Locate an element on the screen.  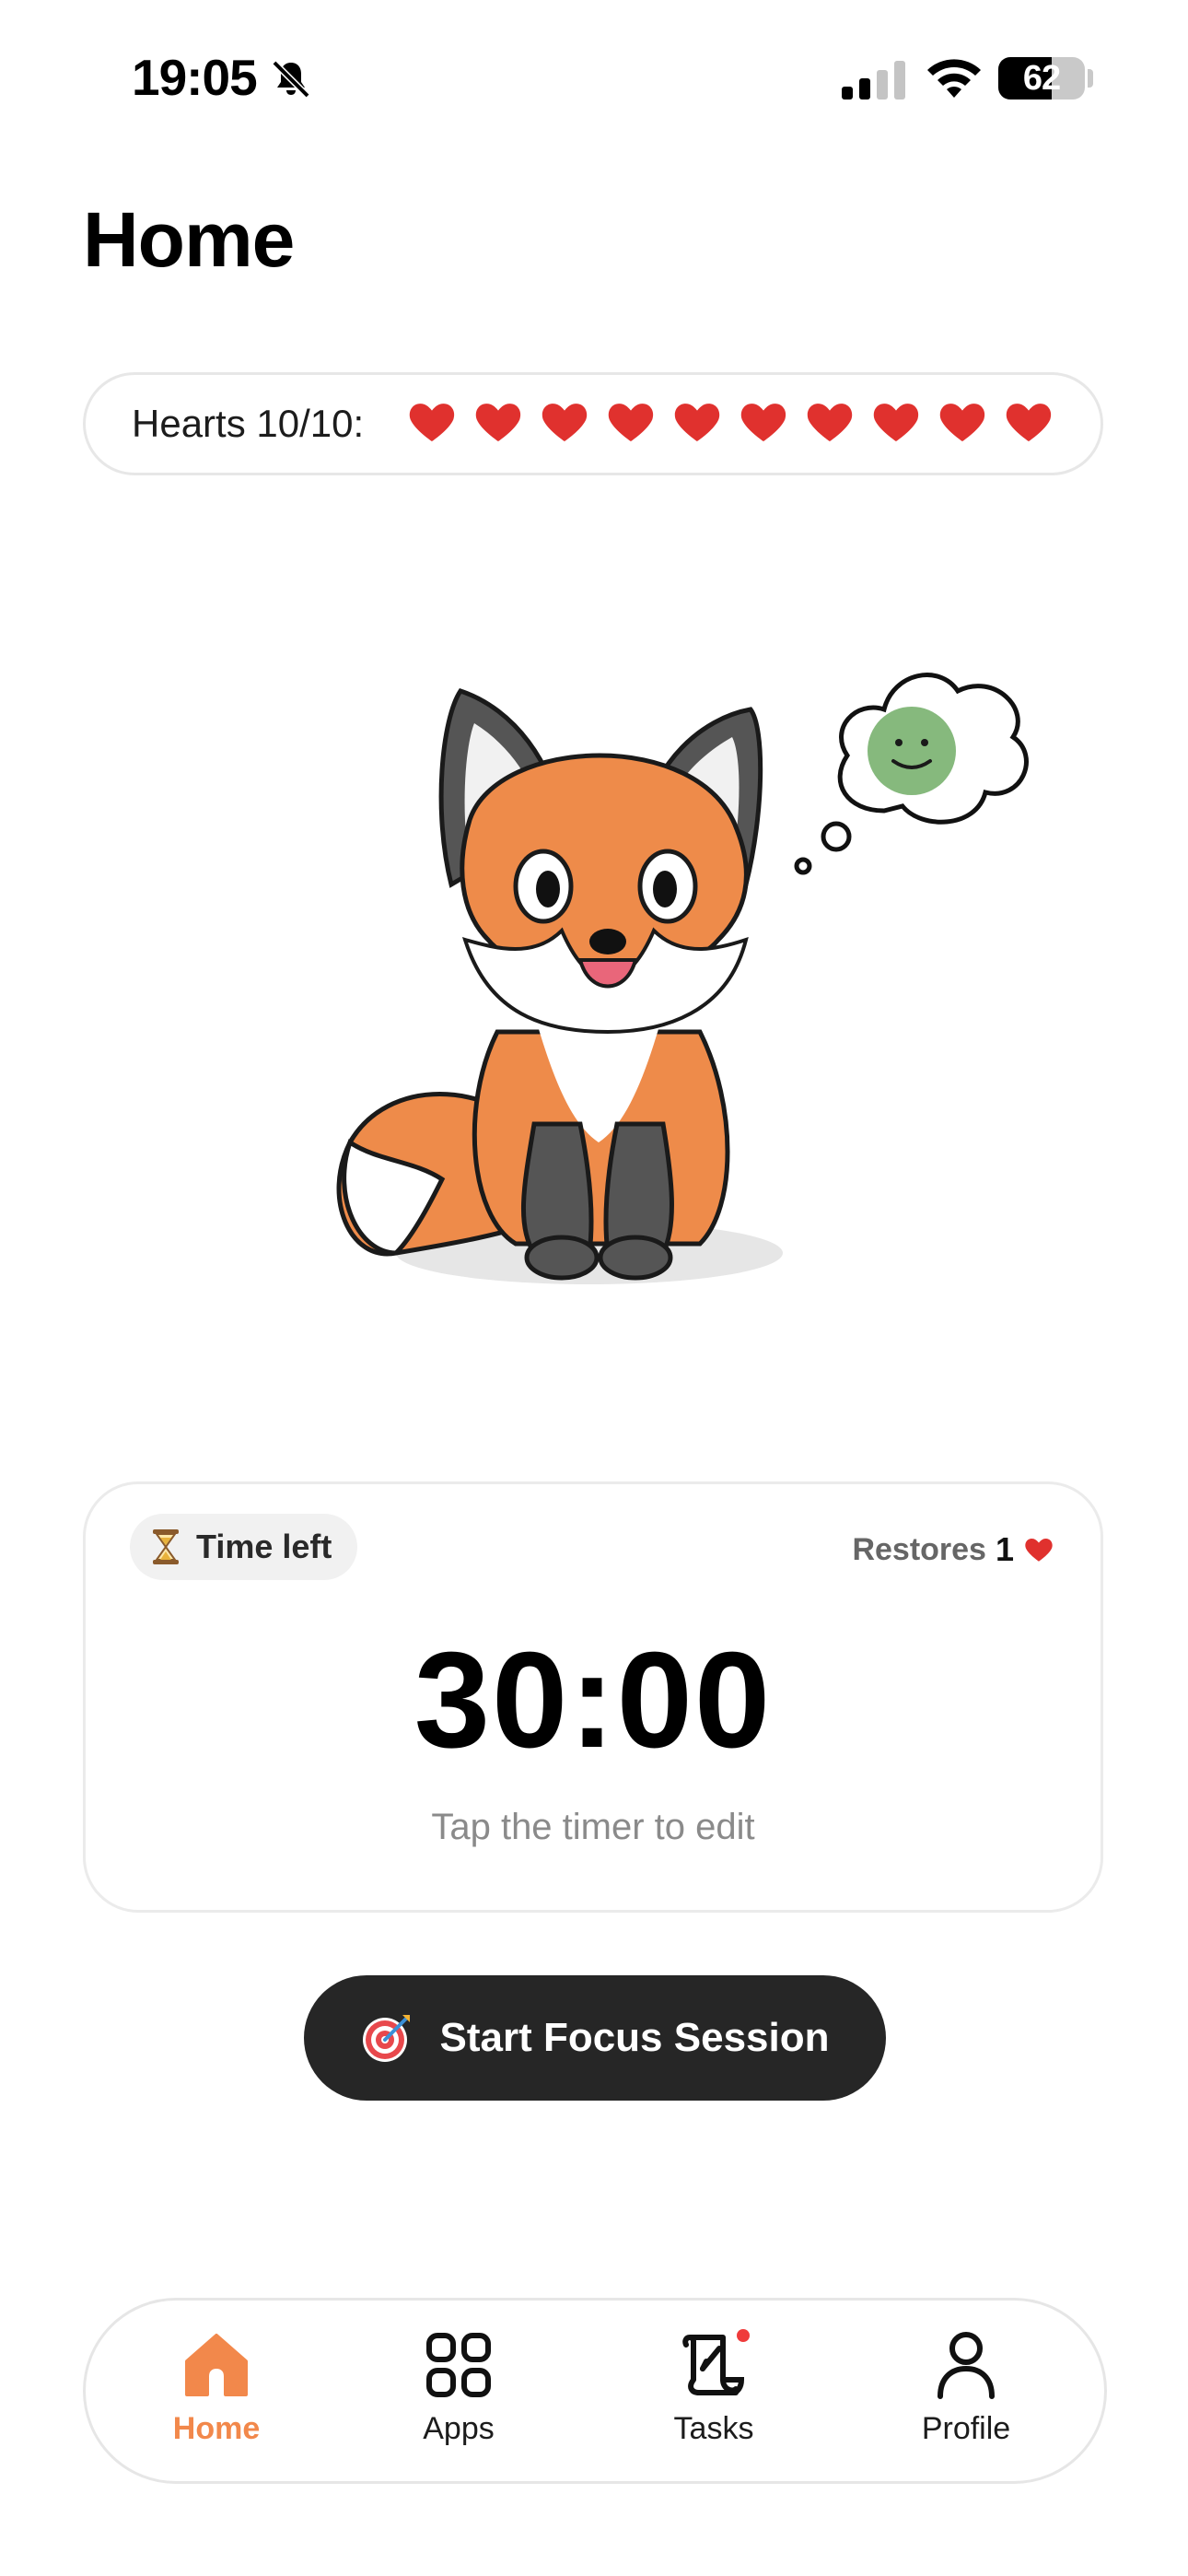
tab-label: Home is located at coordinates (216, 2428).